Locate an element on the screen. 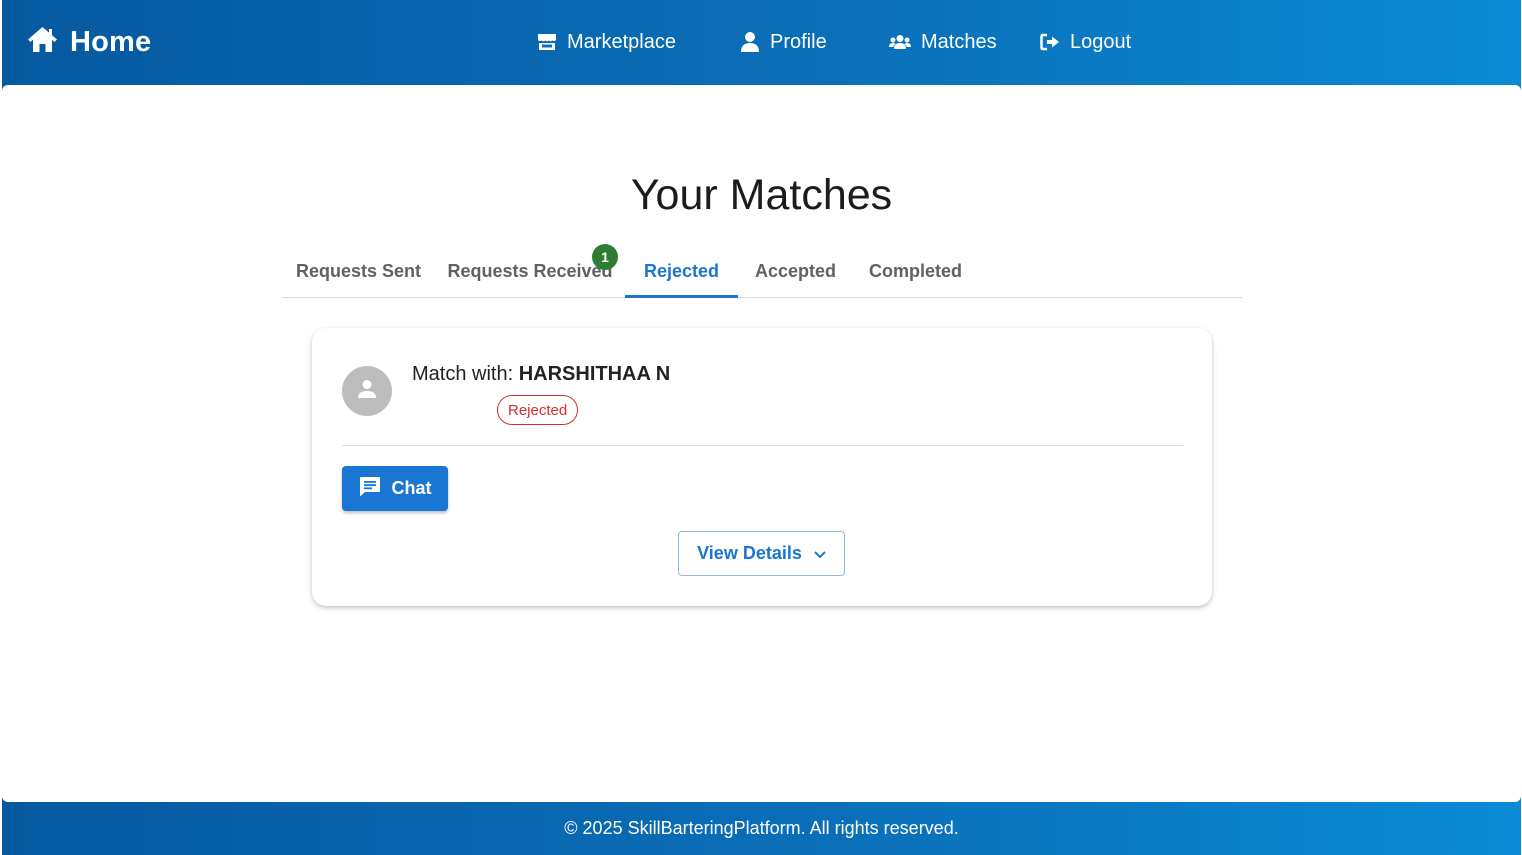 This screenshot has width=1522, height=855. chat-button: Chat is located at coordinates (395, 488).